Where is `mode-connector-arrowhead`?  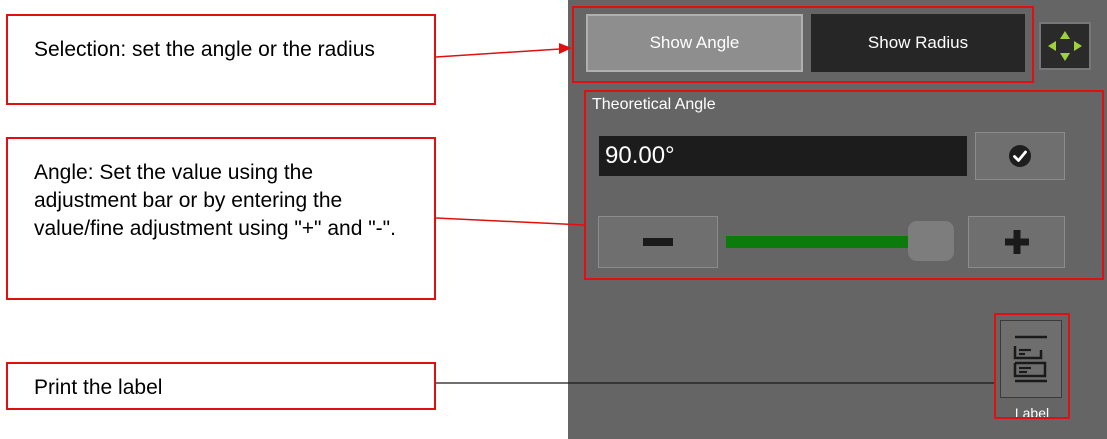
mode-connector-arrowhead is located at coordinates (565, 48).